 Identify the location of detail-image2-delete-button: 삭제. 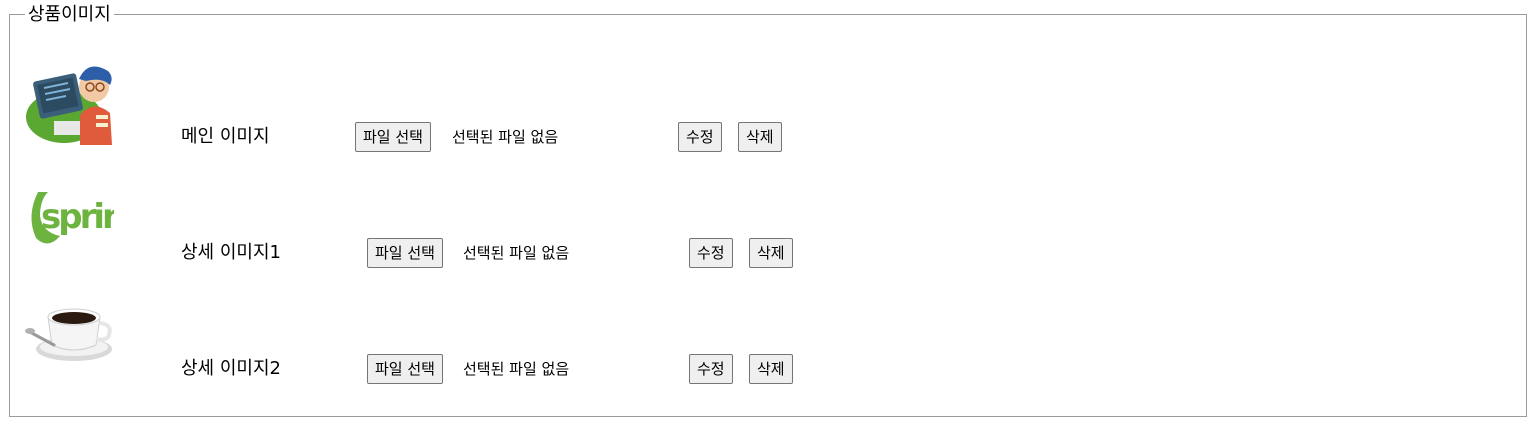
(771, 369).